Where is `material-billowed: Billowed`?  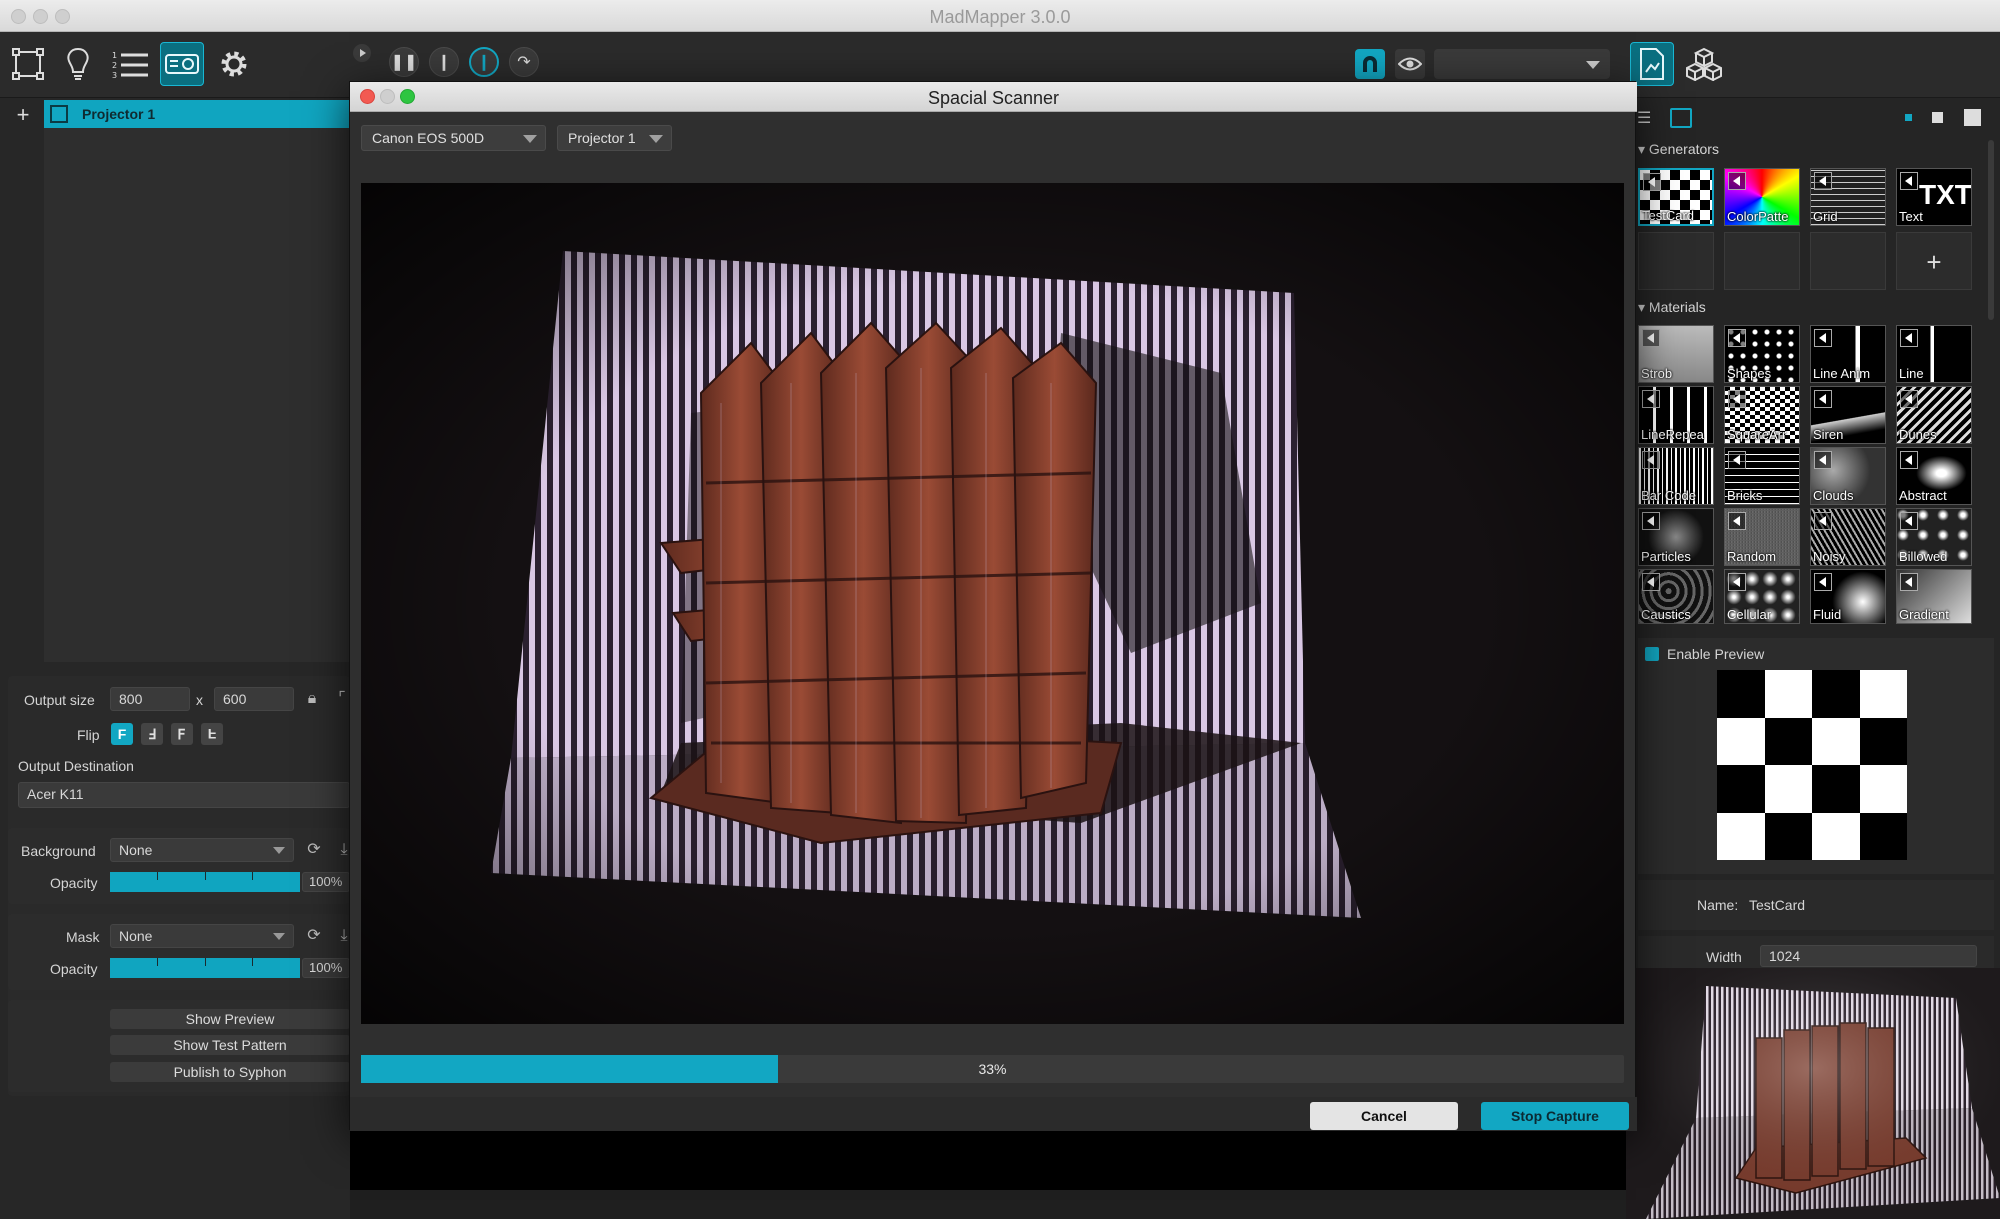
material-billowed: Billowed is located at coordinates (1934, 537).